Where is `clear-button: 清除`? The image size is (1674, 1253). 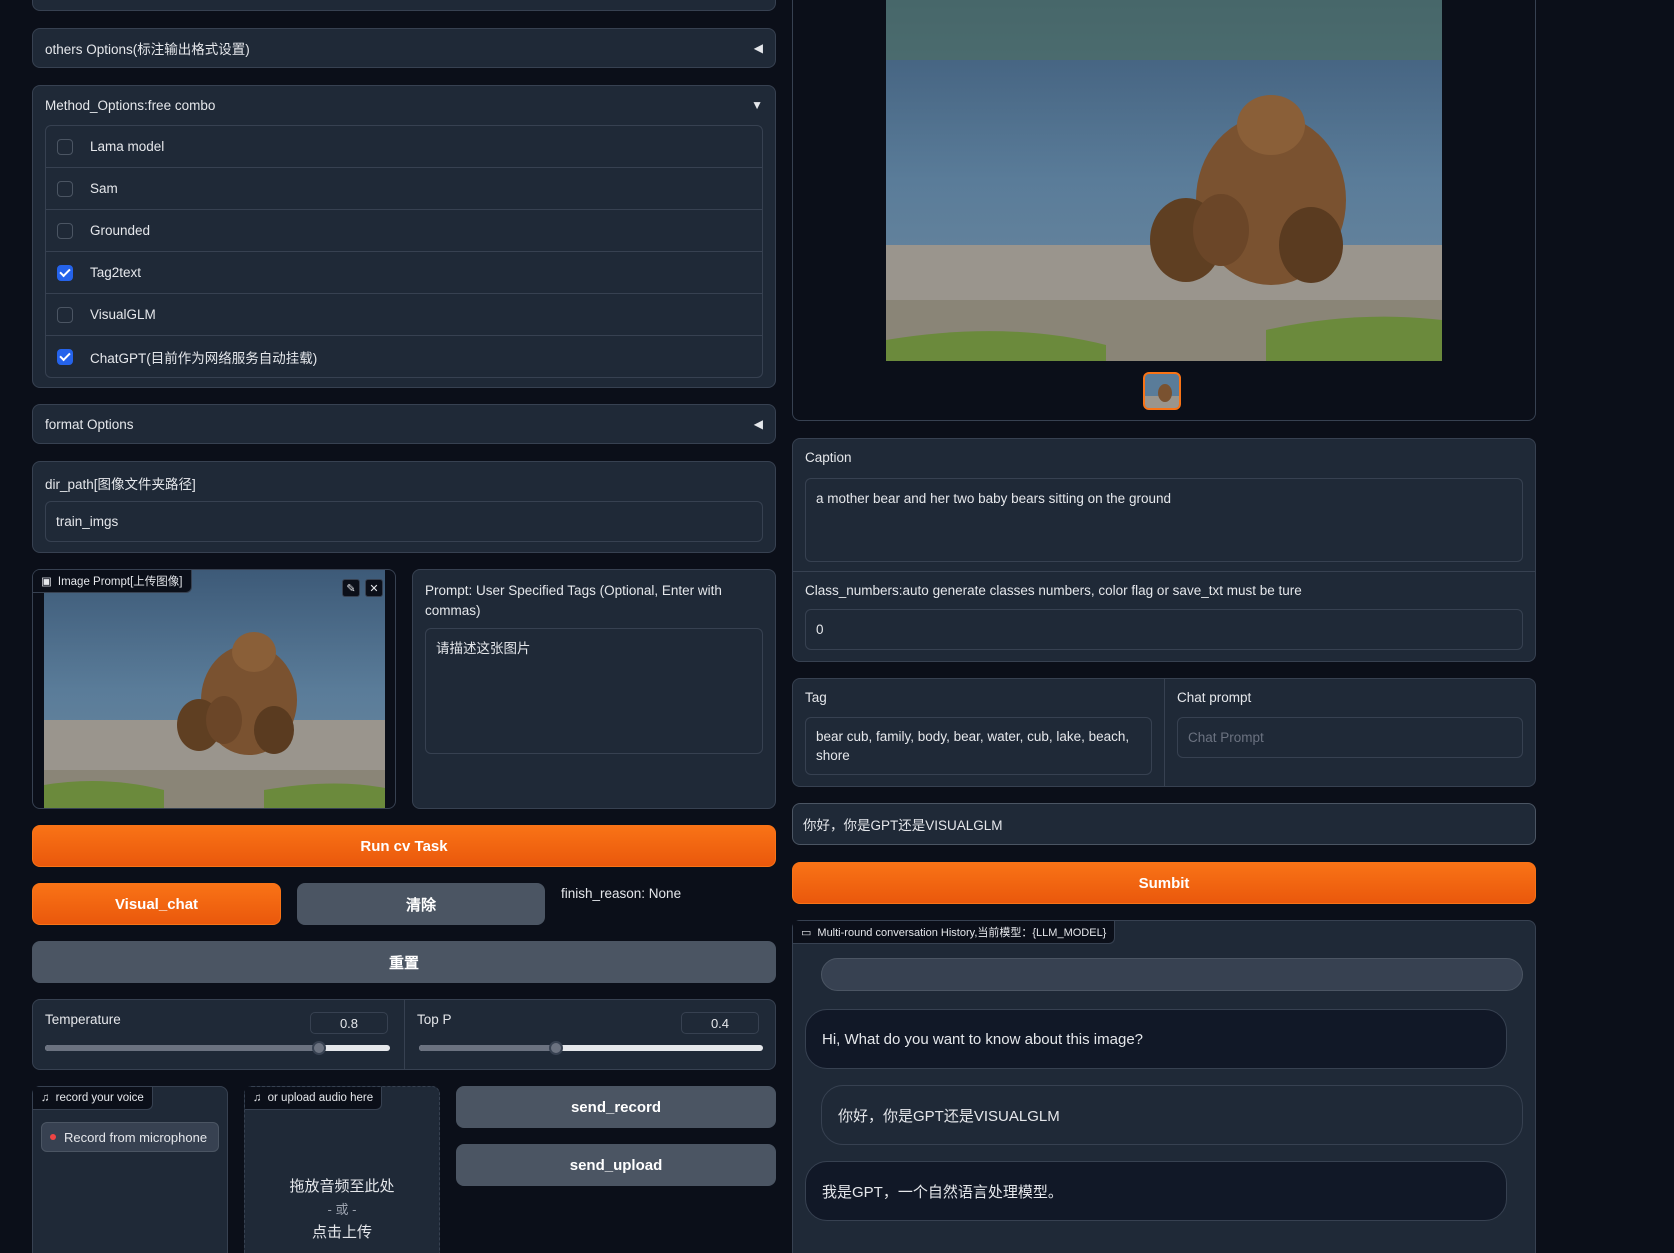 clear-button: 清除 is located at coordinates (421, 904).